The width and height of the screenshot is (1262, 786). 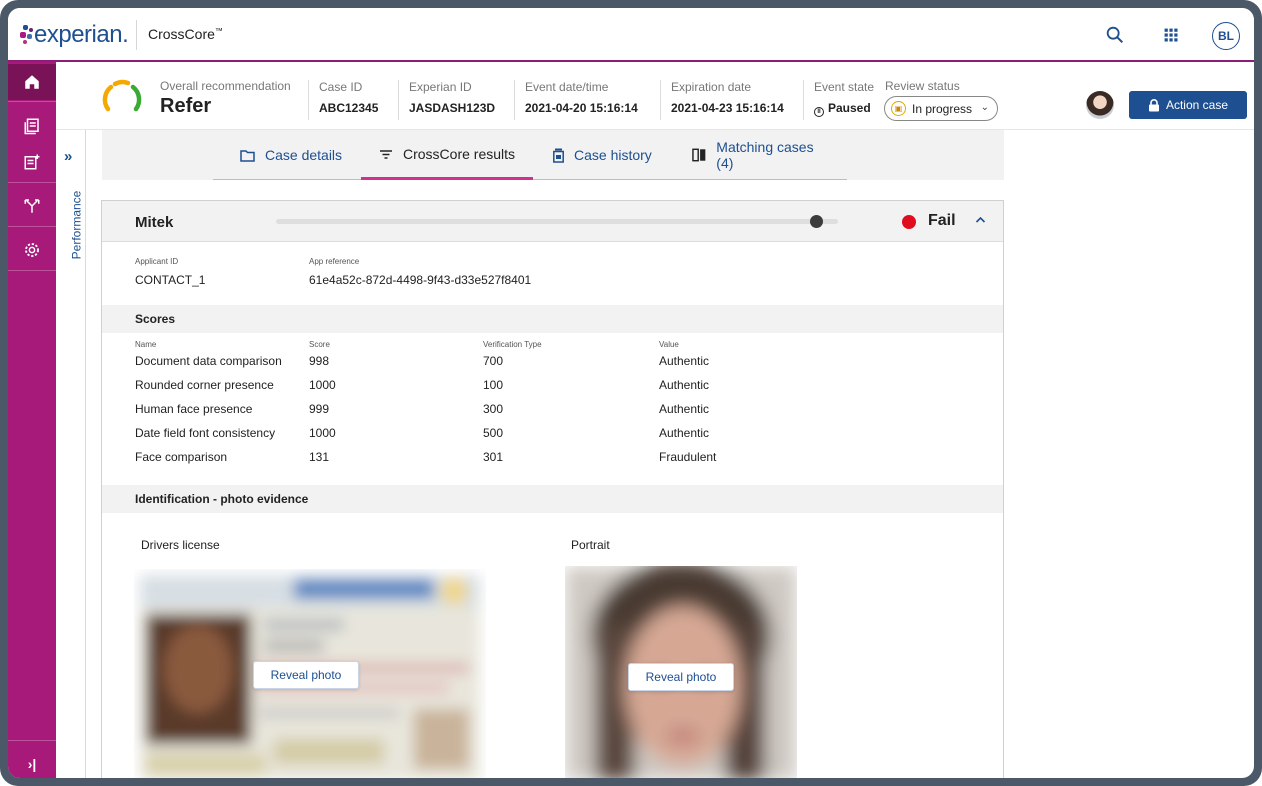 I want to click on chevron-up-icon, so click(x=980, y=220).